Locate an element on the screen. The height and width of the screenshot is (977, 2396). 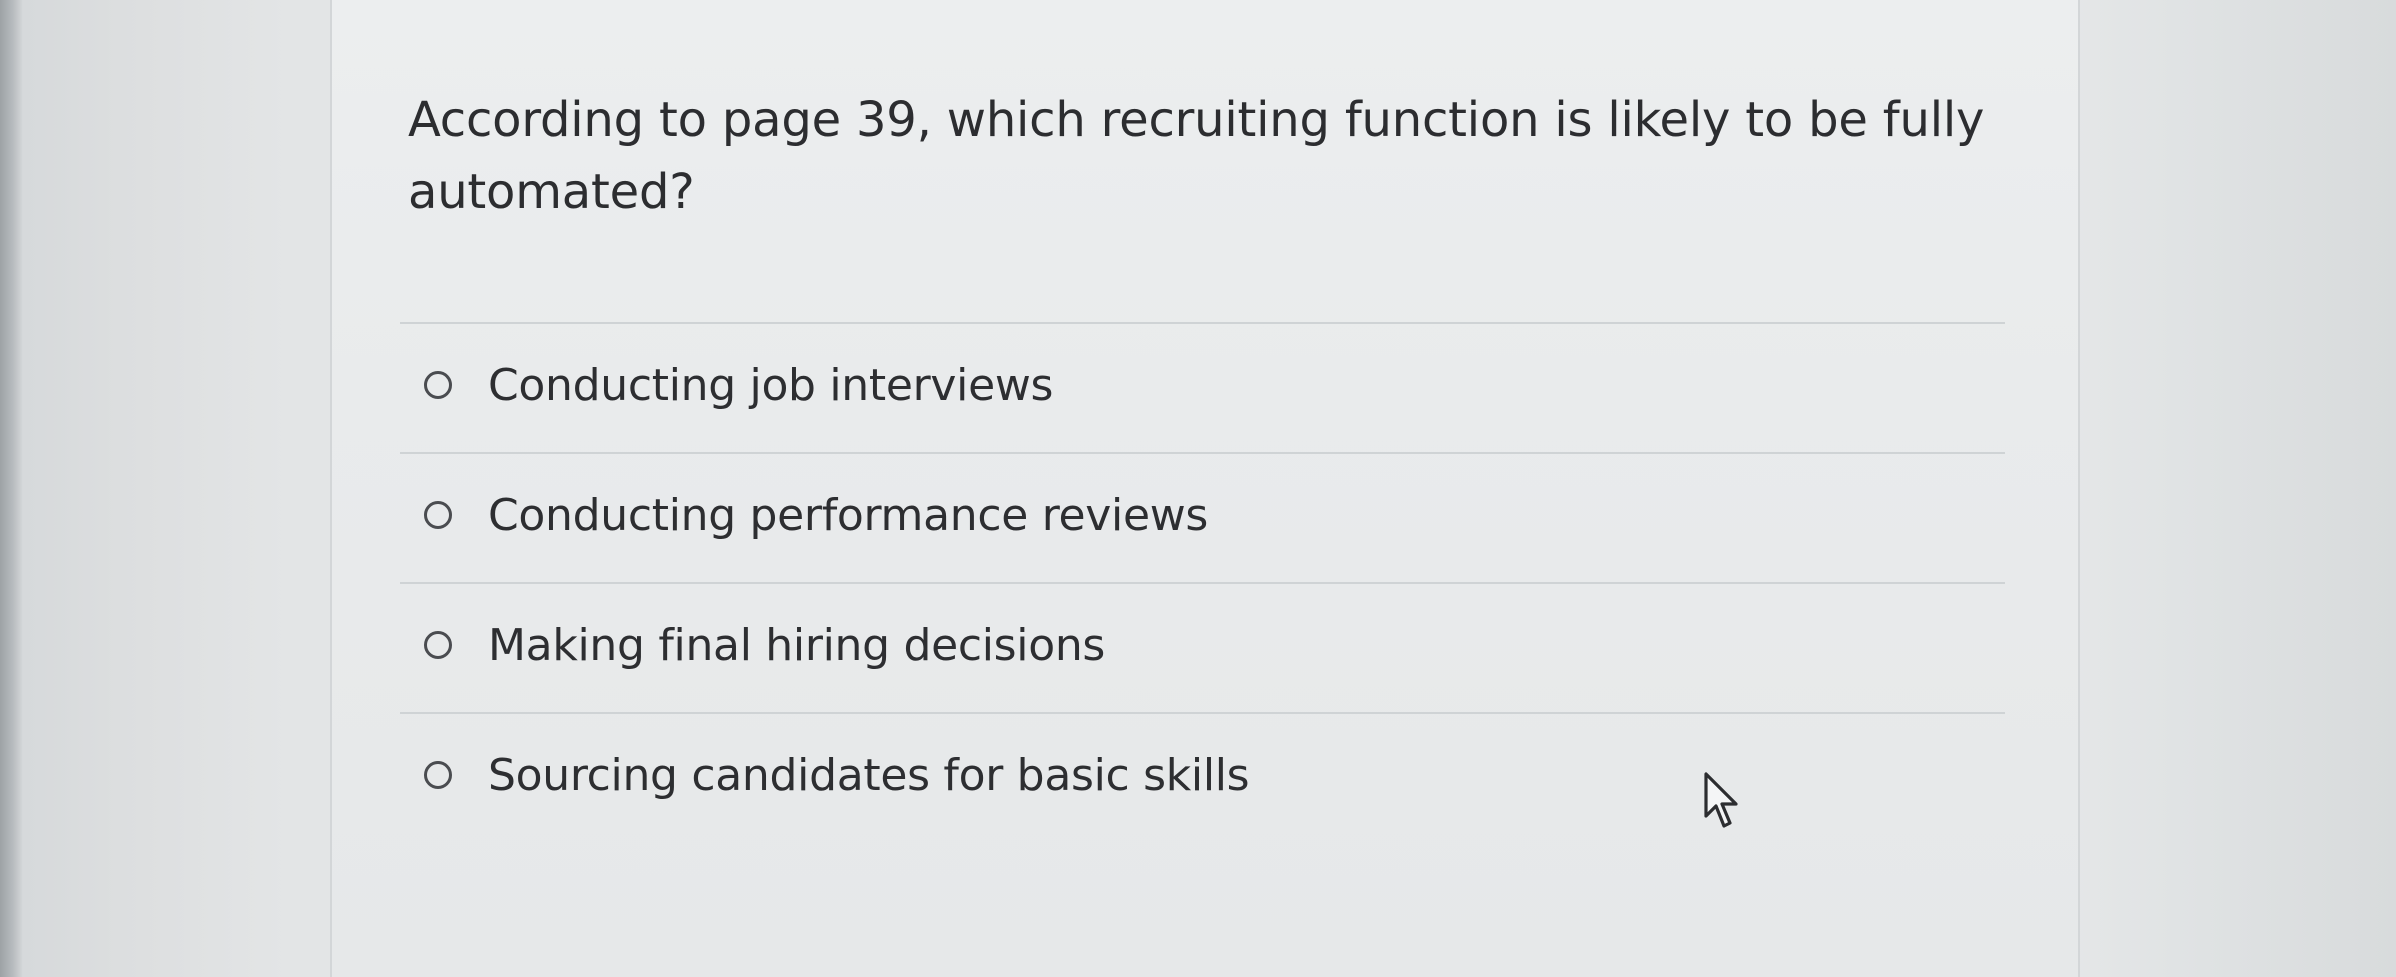
answer-option-label: Conducting performance reviews is located at coordinates (848, 515).